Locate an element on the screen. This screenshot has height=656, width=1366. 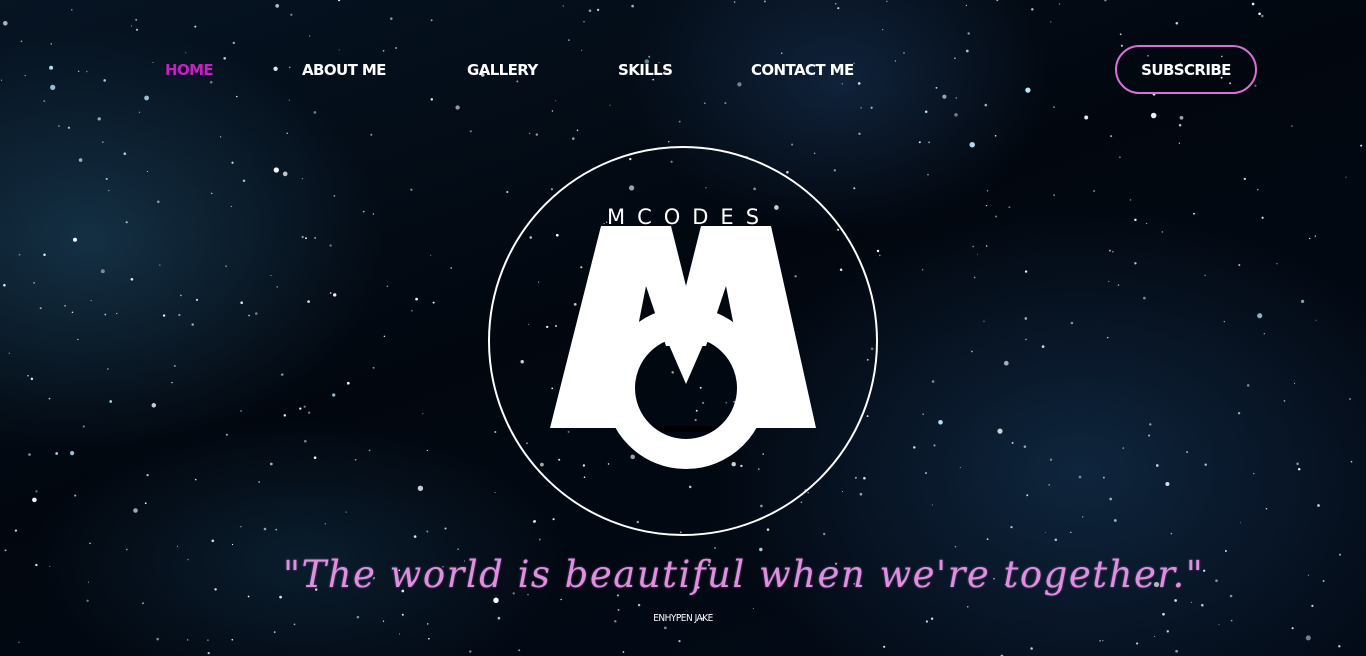
nav-item-gallery: GALLERY is located at coordinates (502, 70).